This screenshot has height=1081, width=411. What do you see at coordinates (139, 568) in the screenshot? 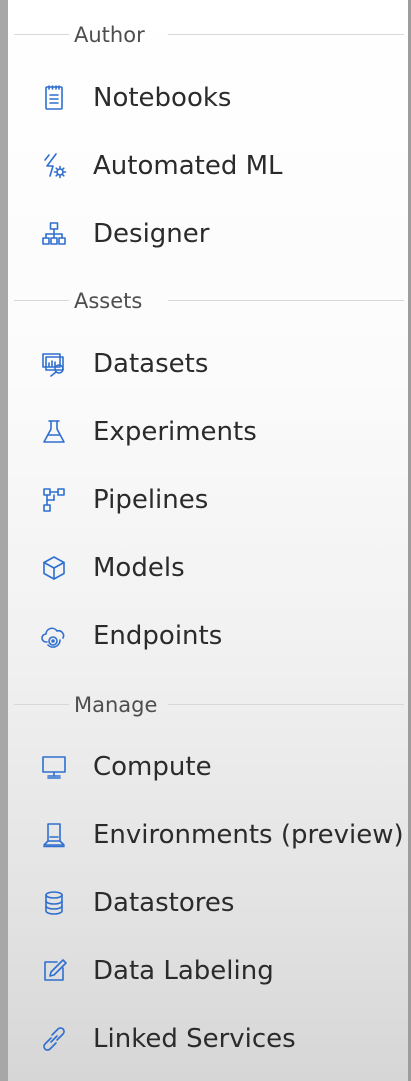
I see `nav-item-label: Models` at bounding box center [139, 568].